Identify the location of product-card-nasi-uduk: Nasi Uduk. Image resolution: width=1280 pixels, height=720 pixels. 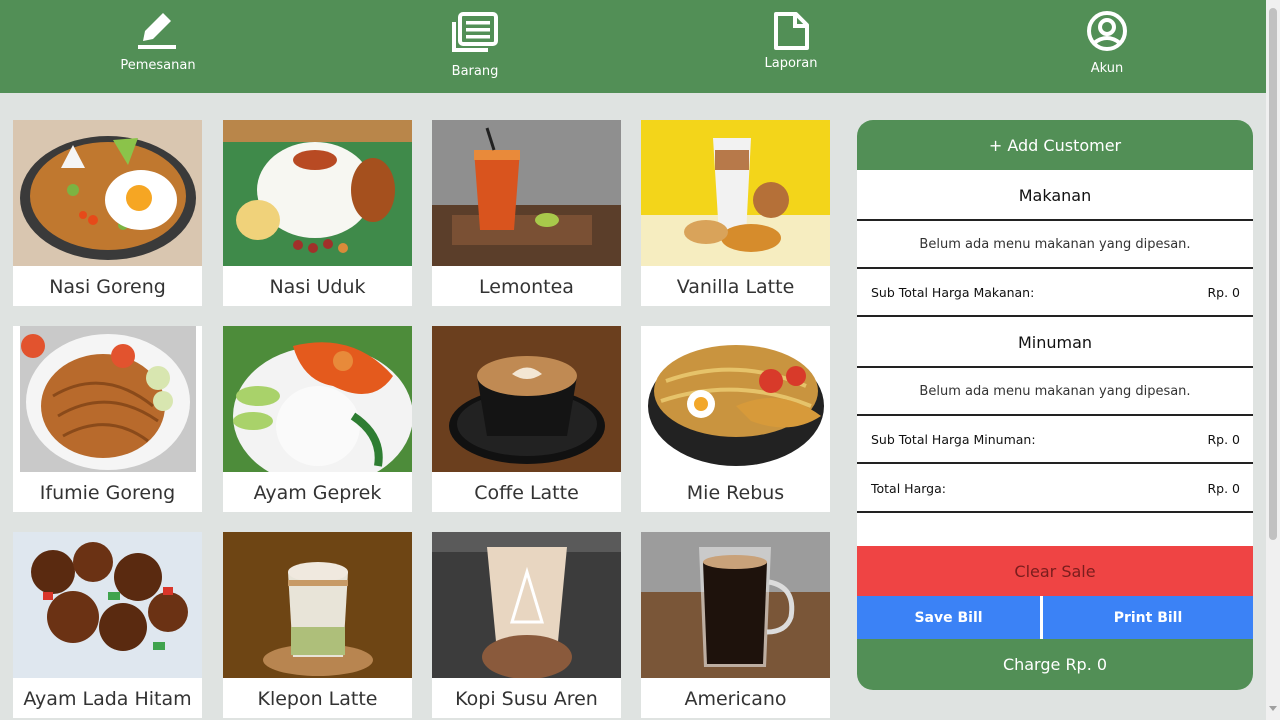
(317, 213).